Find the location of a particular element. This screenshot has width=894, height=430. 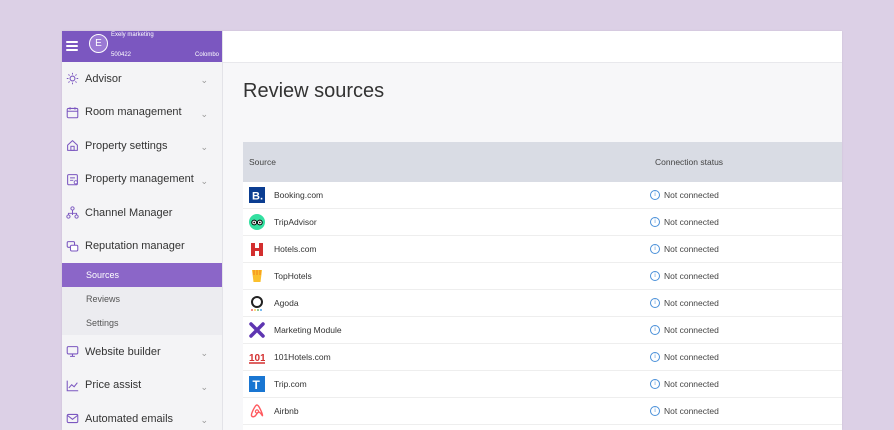

source-name: Marketing Module is located at coordinates (308, 330).